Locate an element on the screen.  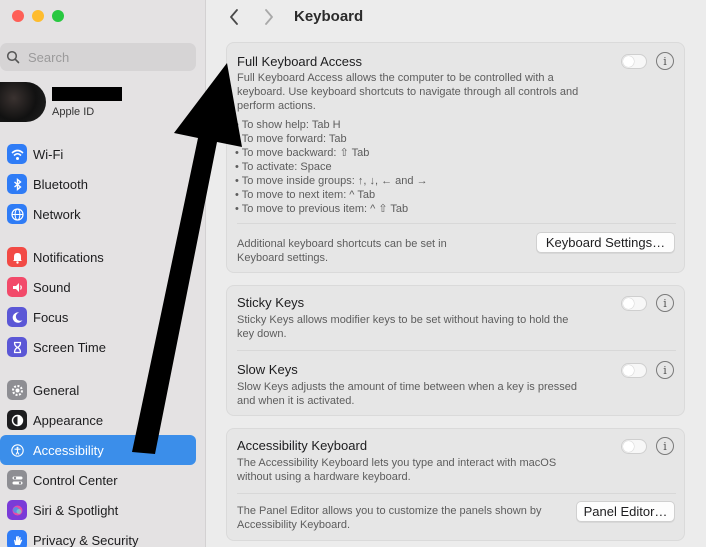
shortcut-item: • To activate: Space is located at coordinates (283, 167).